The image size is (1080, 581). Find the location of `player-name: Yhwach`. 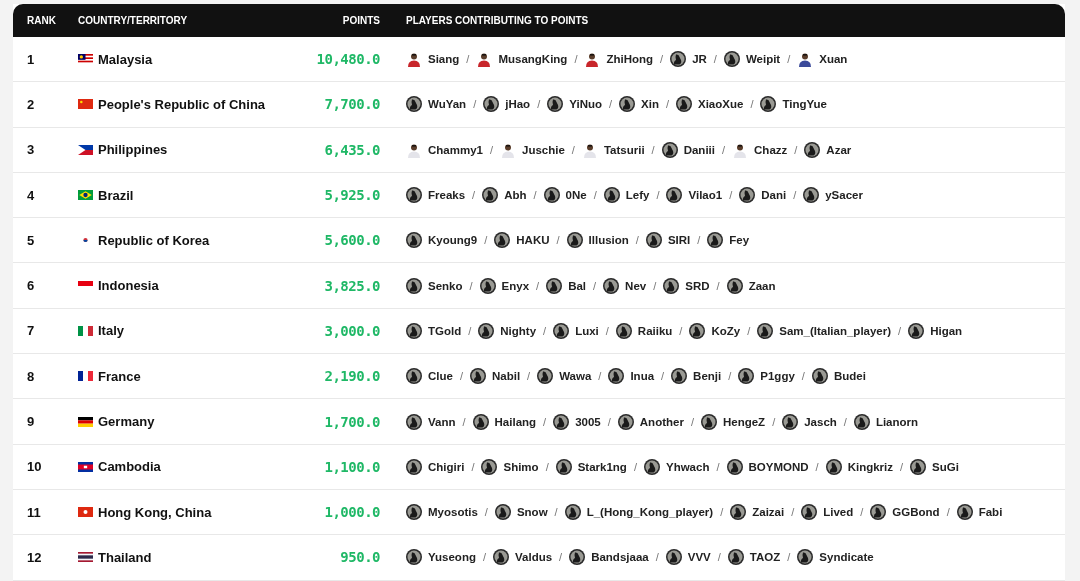

player-name: Yhwach is located at coordinates (687, 466).